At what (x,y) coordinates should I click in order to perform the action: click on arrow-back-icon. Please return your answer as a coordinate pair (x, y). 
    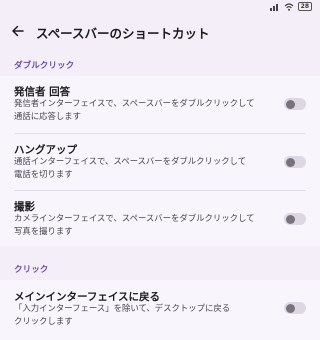
    Looking at the image, I should click on (18, 32).